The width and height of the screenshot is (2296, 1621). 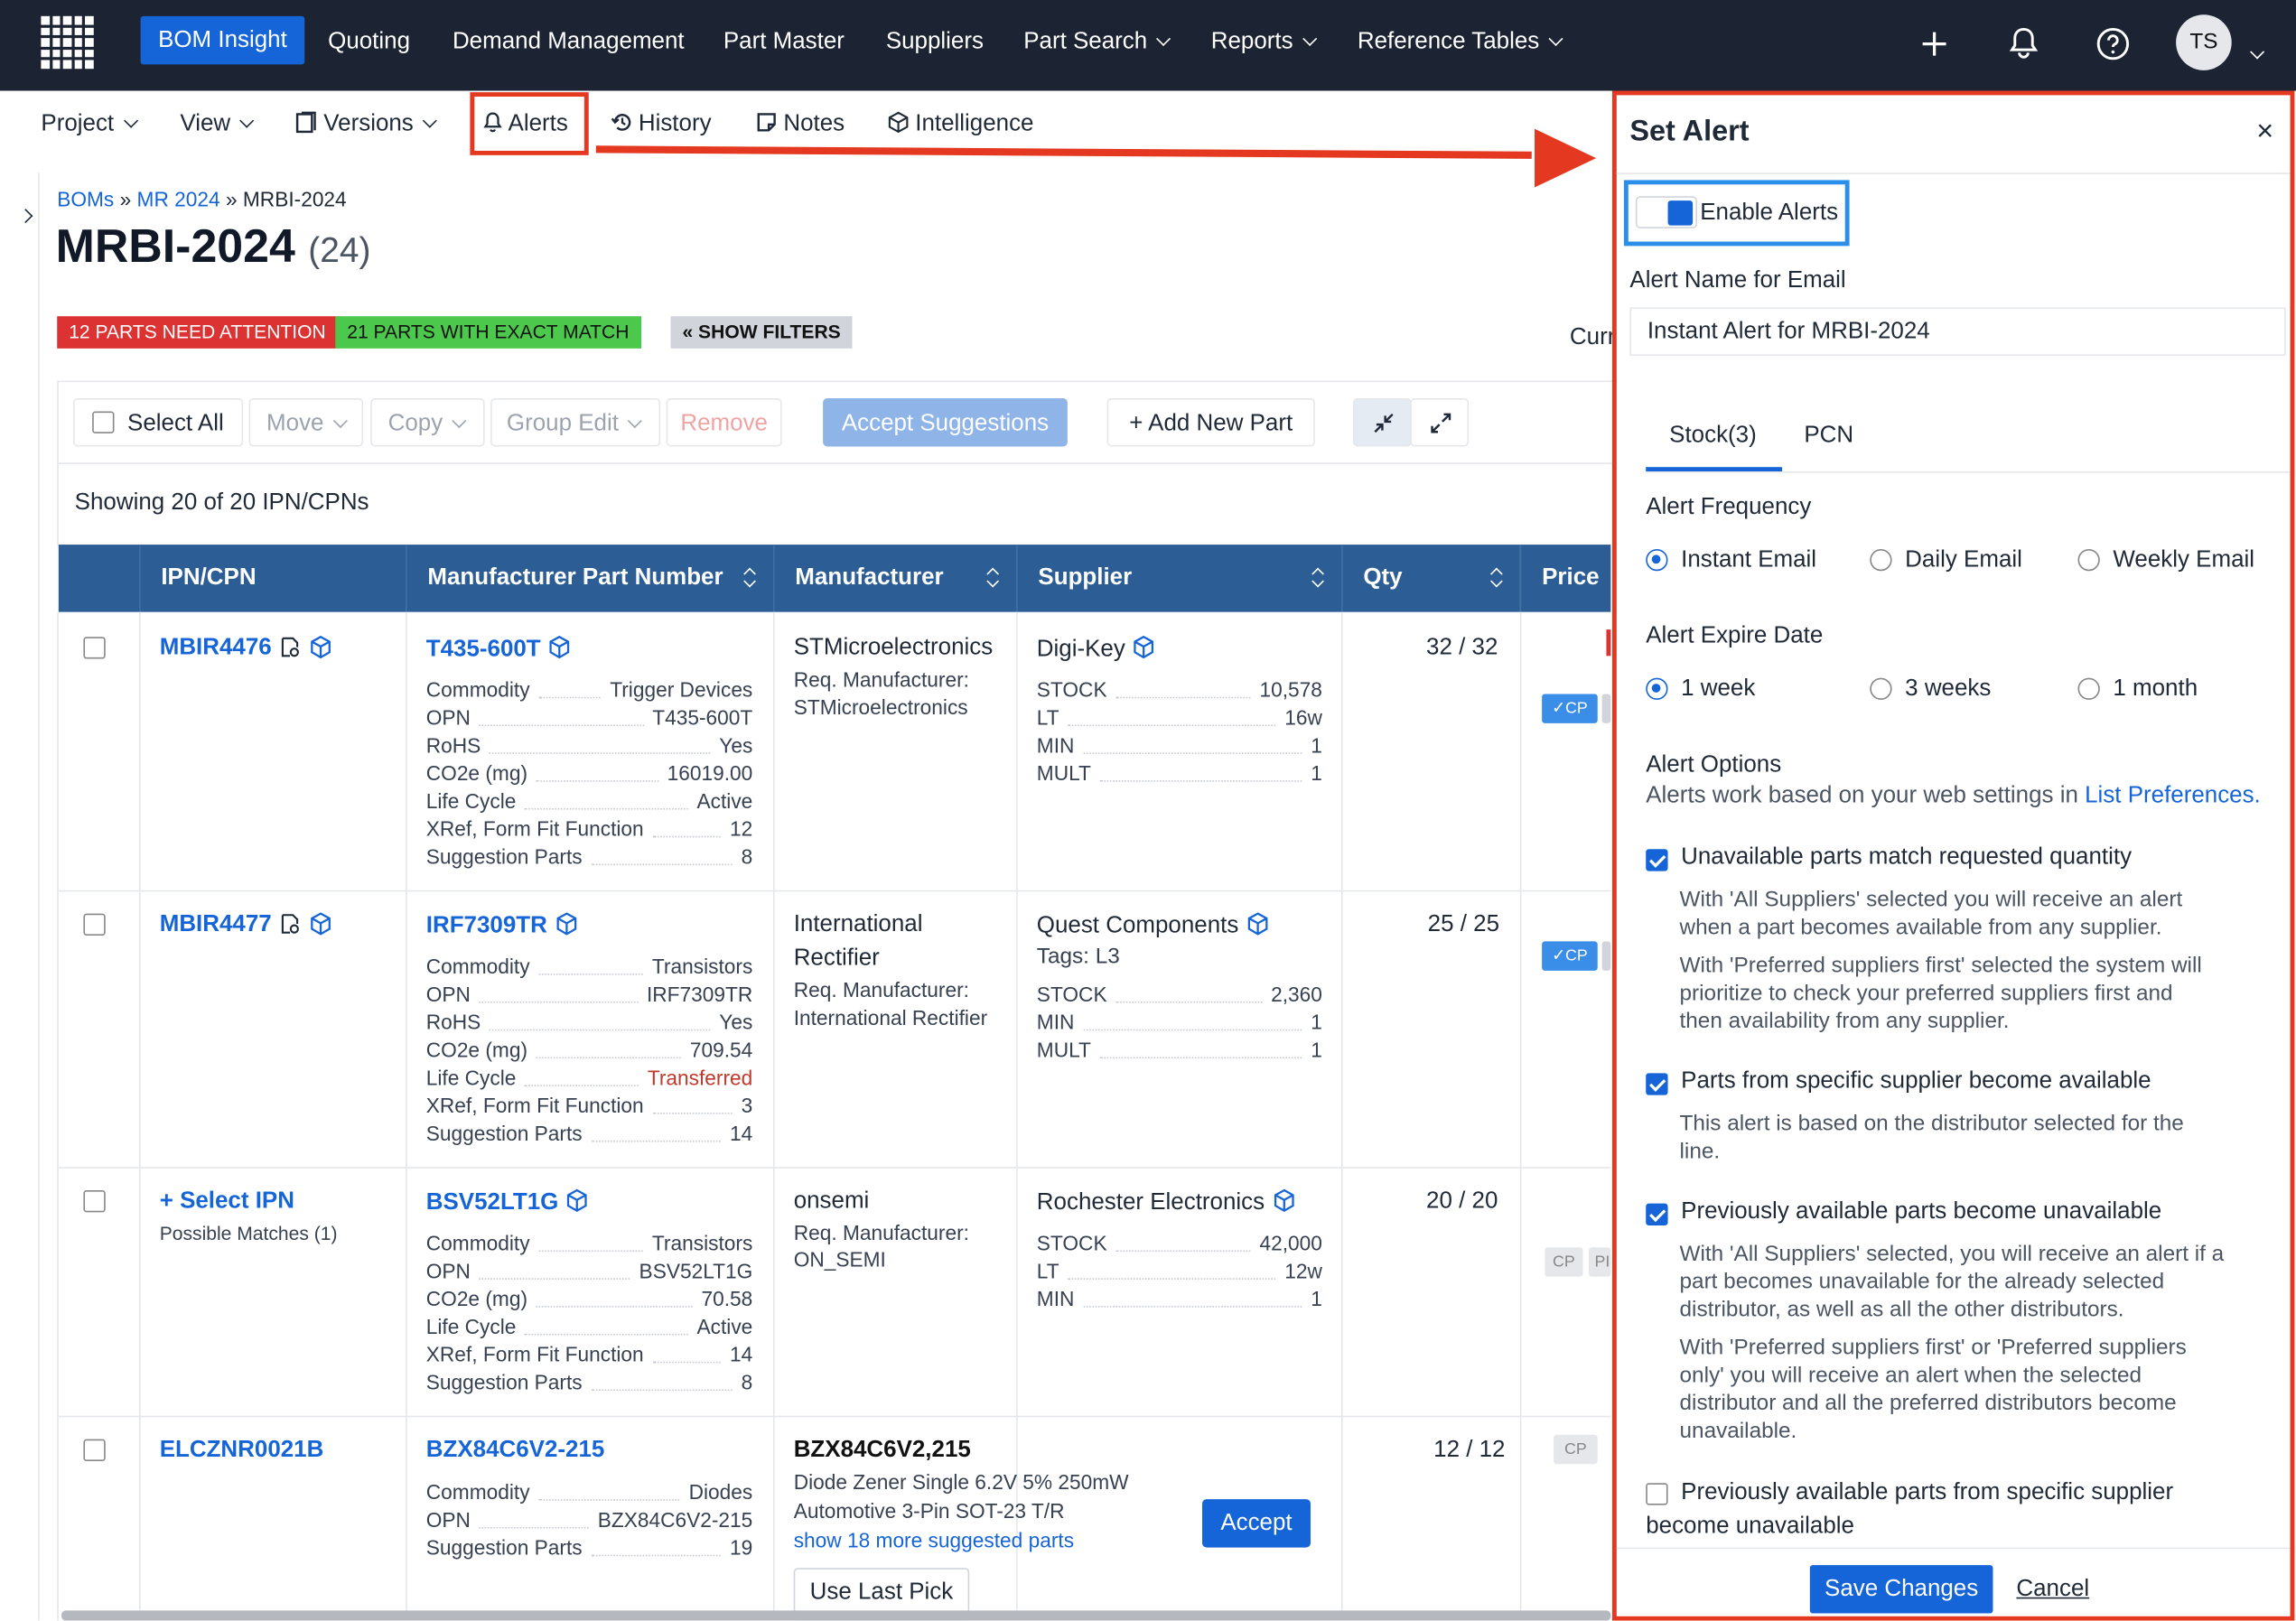 What do you see at coordinates (894, 579) in the screenshot?
I see `header-manufacturer: Manufacturer` at bounding box center [894, 579].